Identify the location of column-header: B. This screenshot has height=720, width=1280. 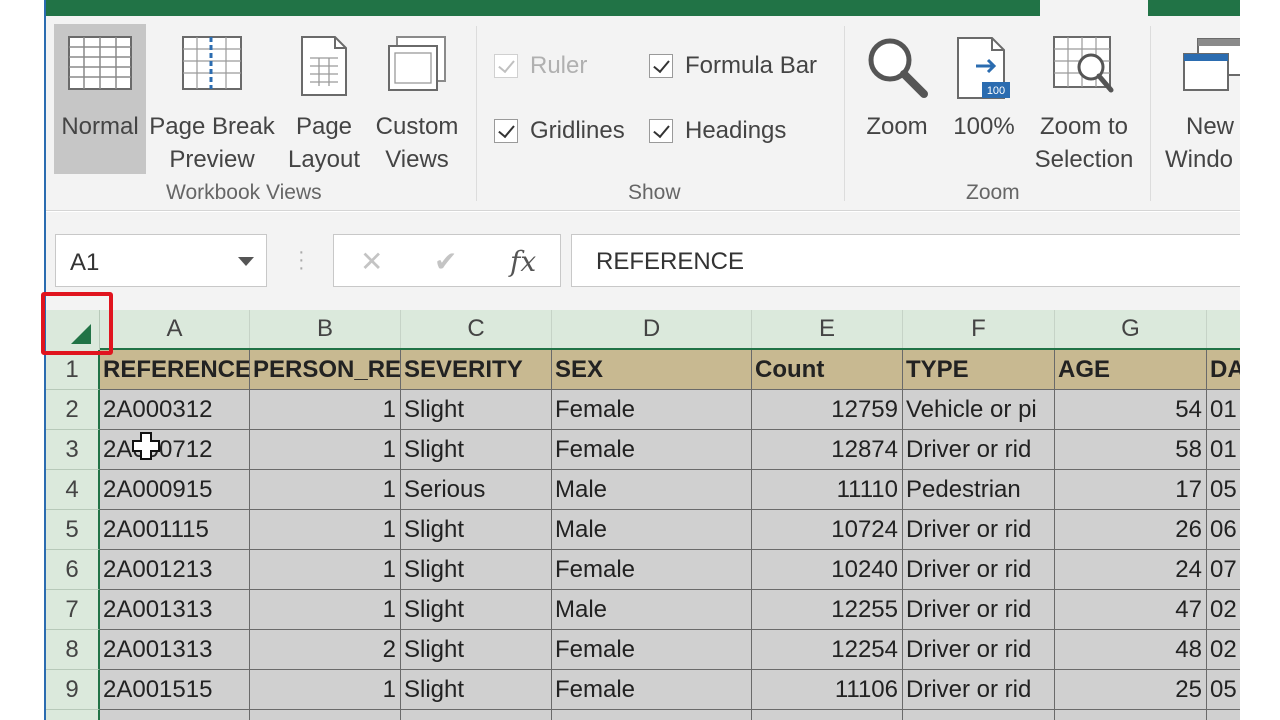
(325, 329).